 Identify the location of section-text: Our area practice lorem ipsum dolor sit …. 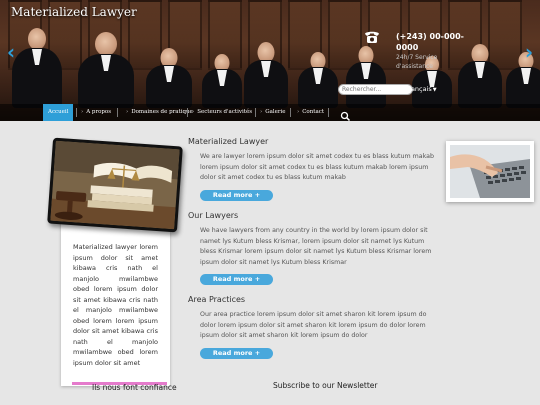
(313, 325).